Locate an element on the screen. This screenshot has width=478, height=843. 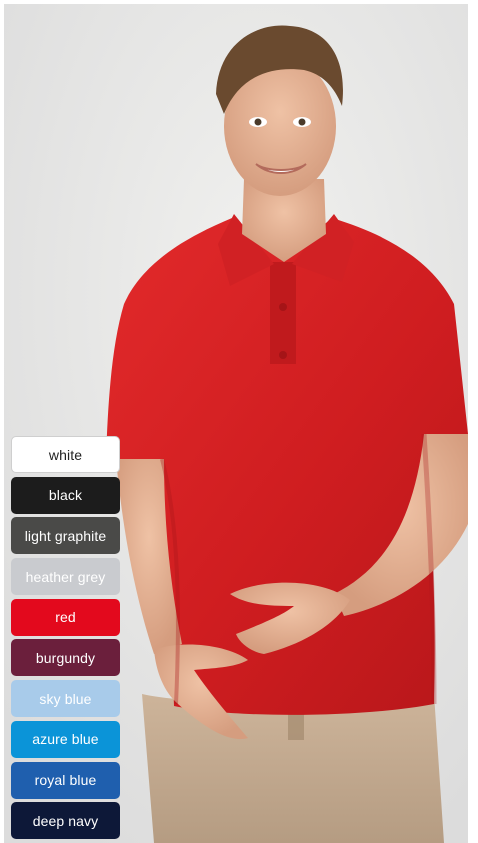
color-swatch-label: black is located at coordinates (65, 495).